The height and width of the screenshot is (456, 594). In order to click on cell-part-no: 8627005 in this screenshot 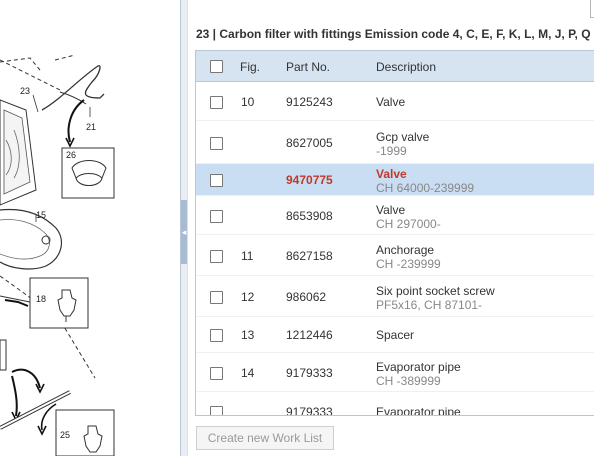, I will do `click(309, 143)`.